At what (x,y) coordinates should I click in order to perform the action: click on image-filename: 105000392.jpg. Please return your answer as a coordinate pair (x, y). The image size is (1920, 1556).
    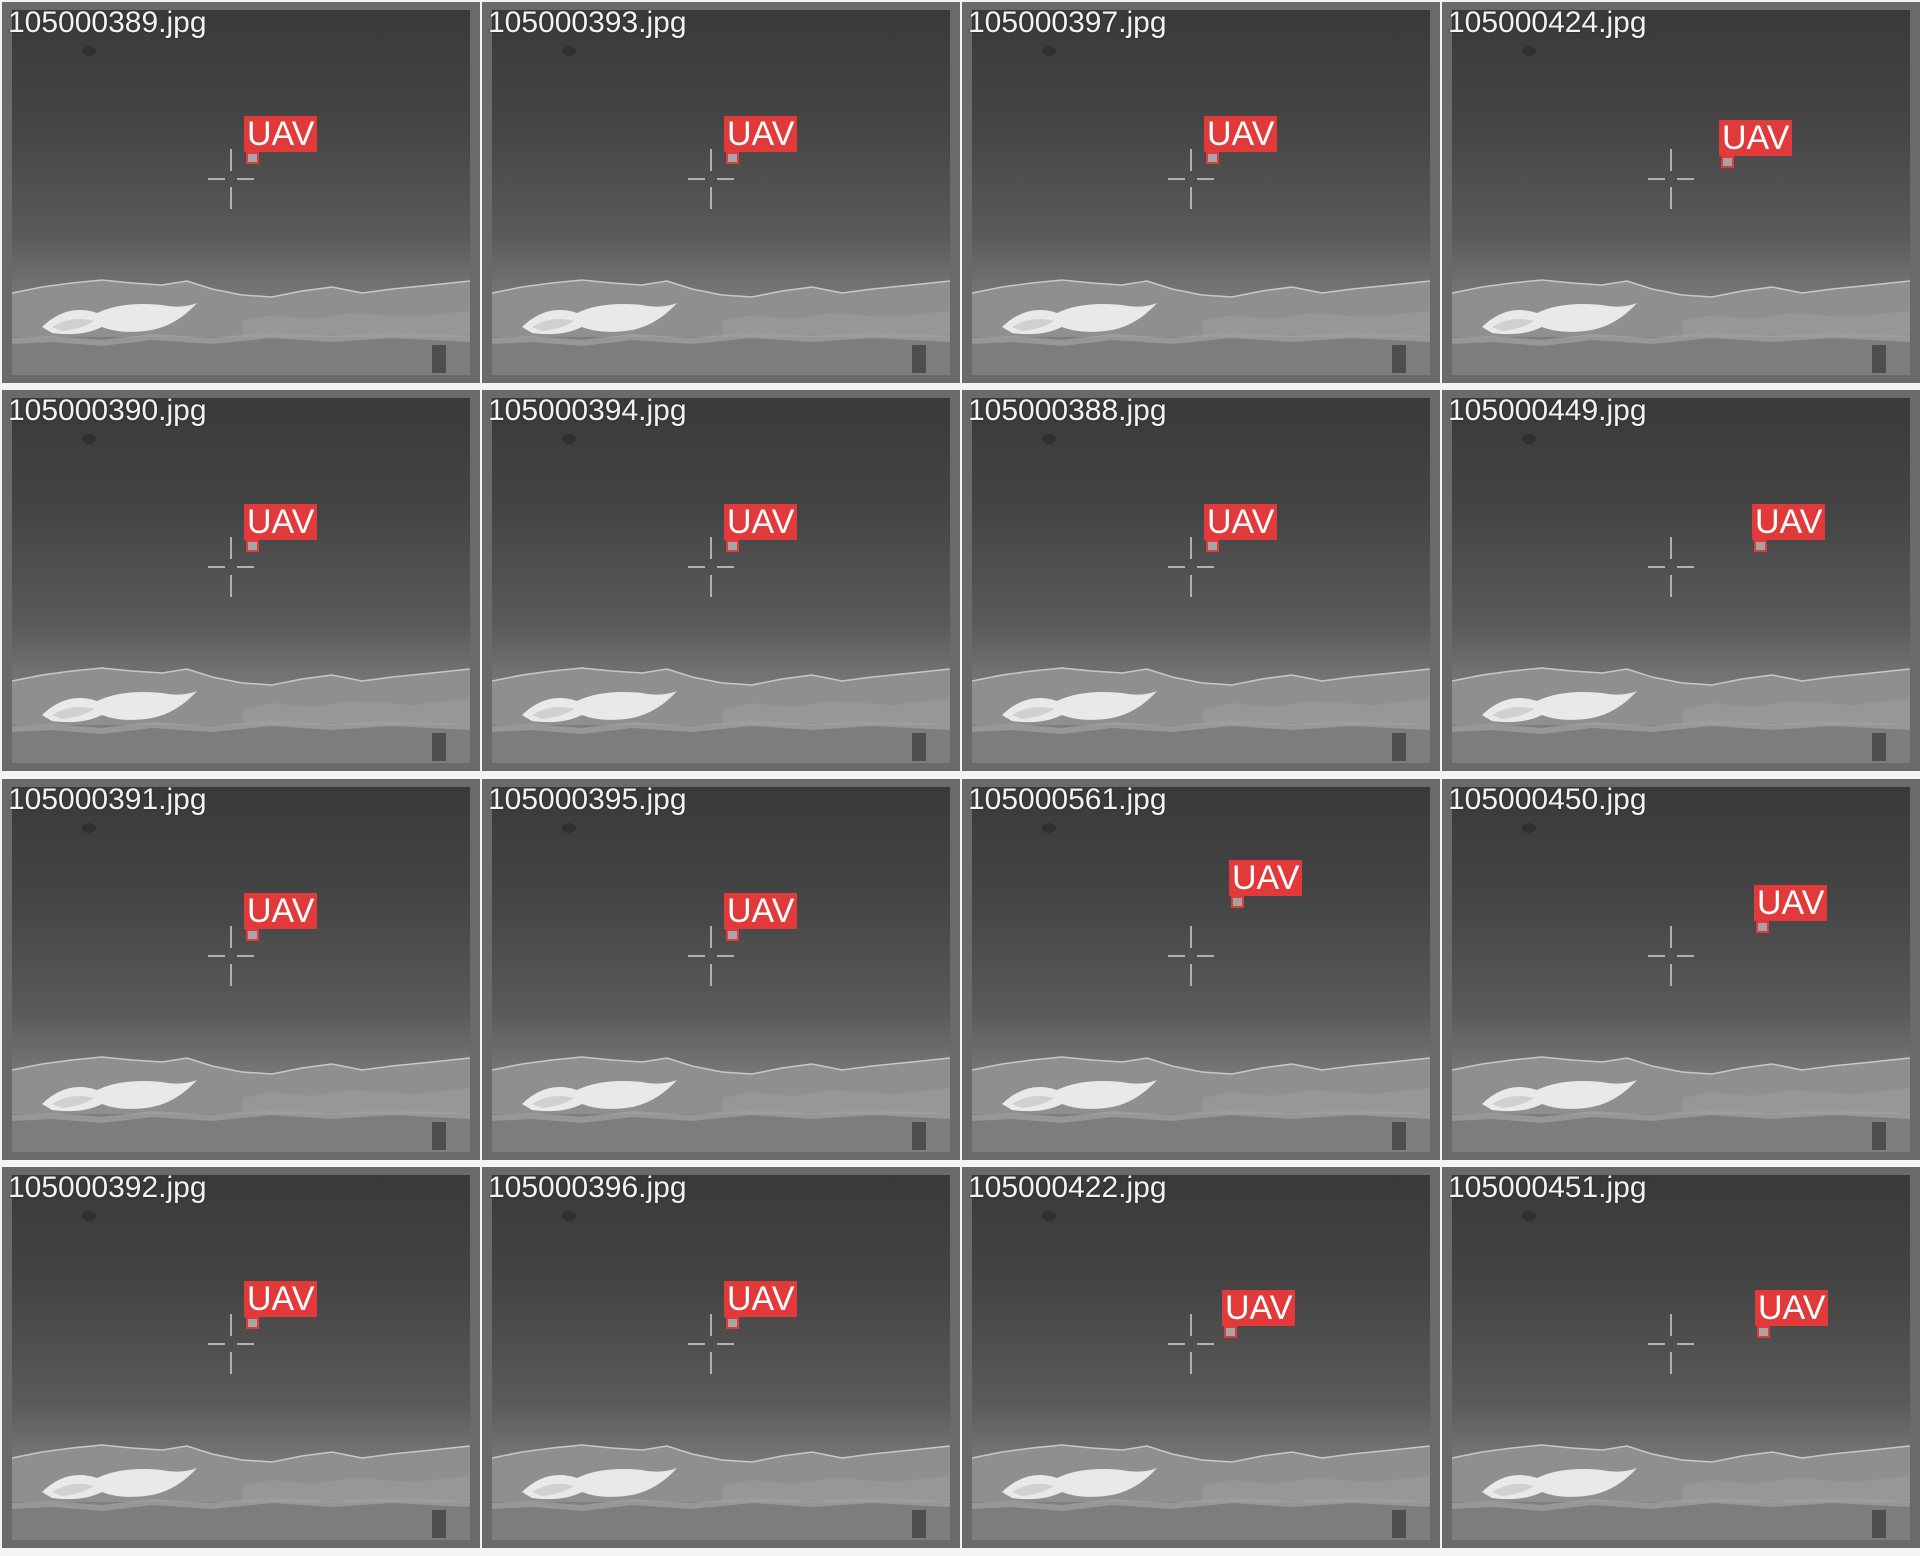
    Looking at the image, I should click on (107, 1187).